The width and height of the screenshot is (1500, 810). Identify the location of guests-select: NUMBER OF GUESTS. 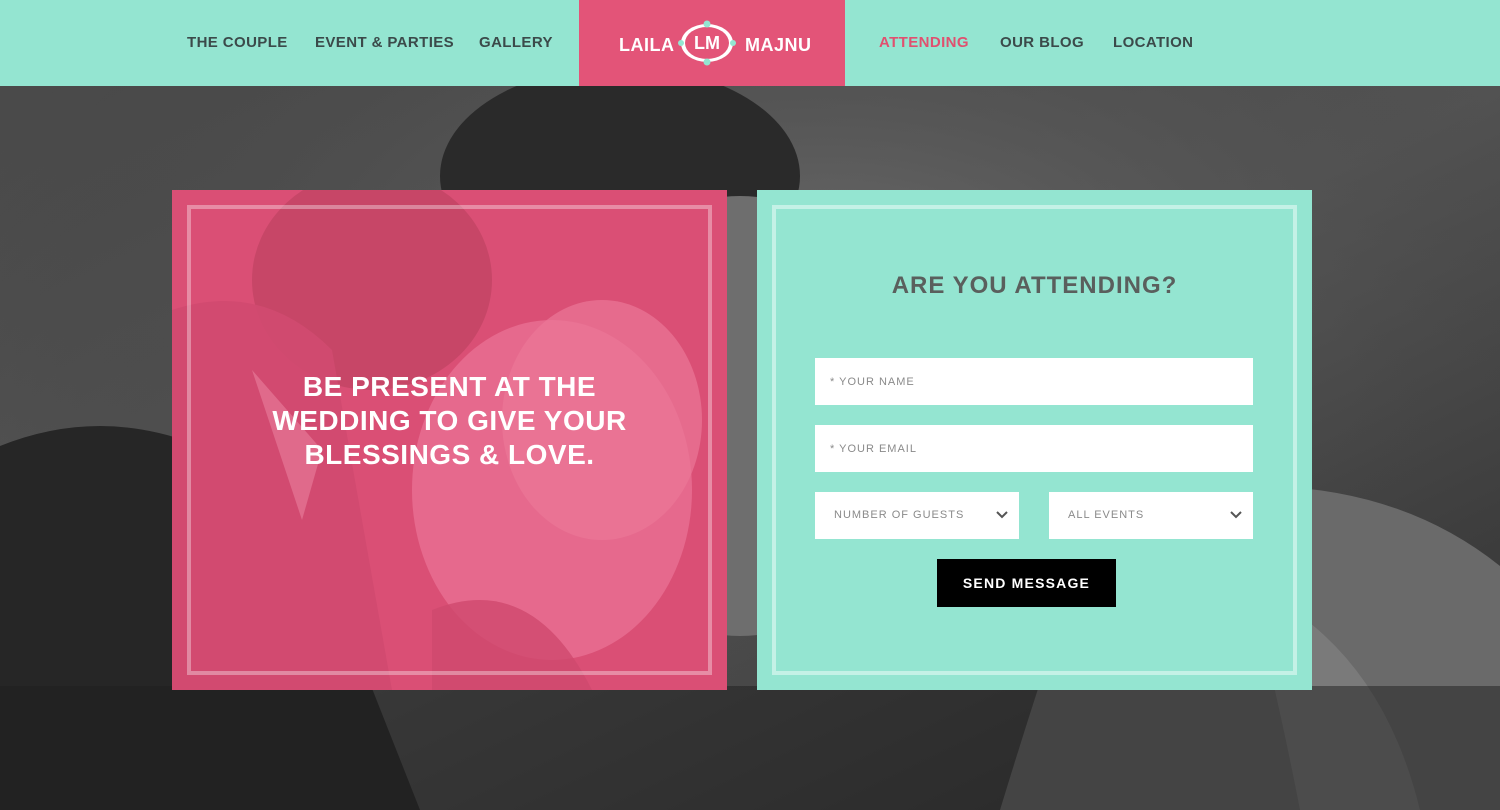
(917, 515).